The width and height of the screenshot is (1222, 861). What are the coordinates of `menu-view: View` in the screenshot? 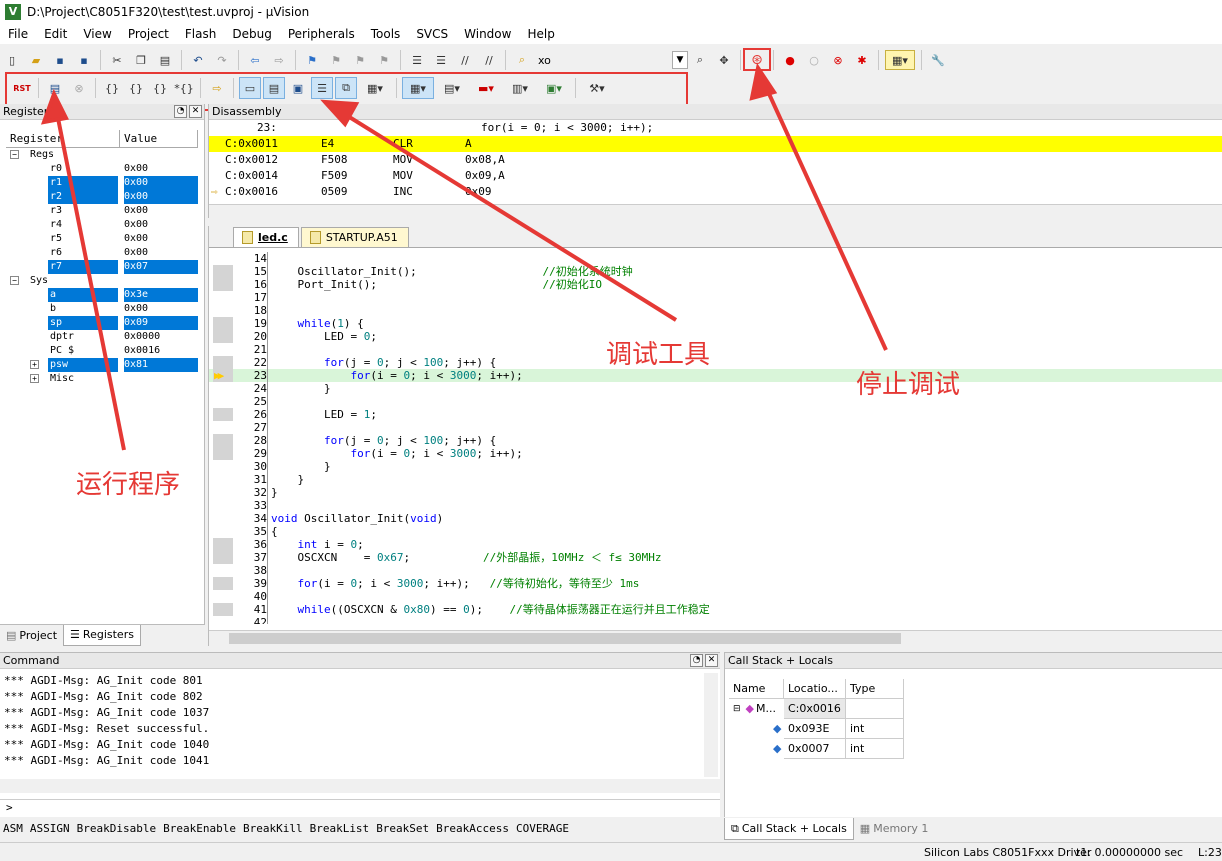 It's located at (97, 34).